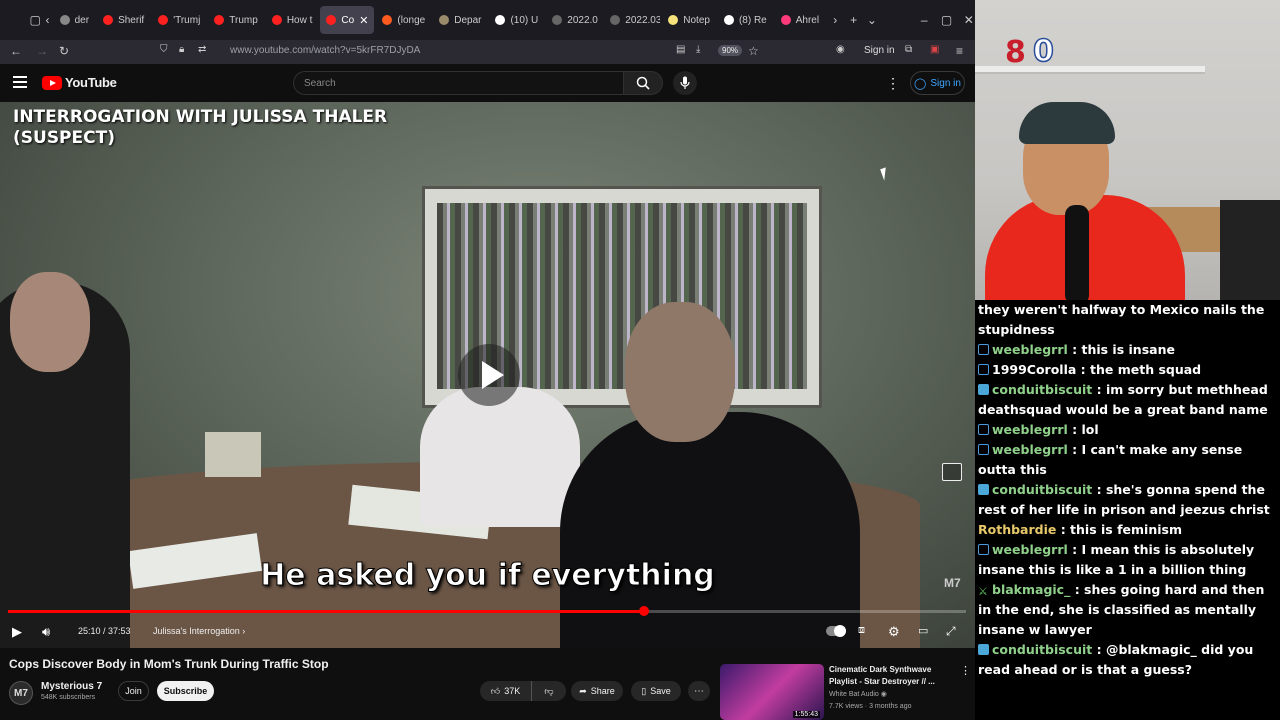 The height and width of the screenshot is (720, 1280). Describe the element at coordinates (879, 50) in the screenshot. I see `browser-signin-link: Sign in` at that location.